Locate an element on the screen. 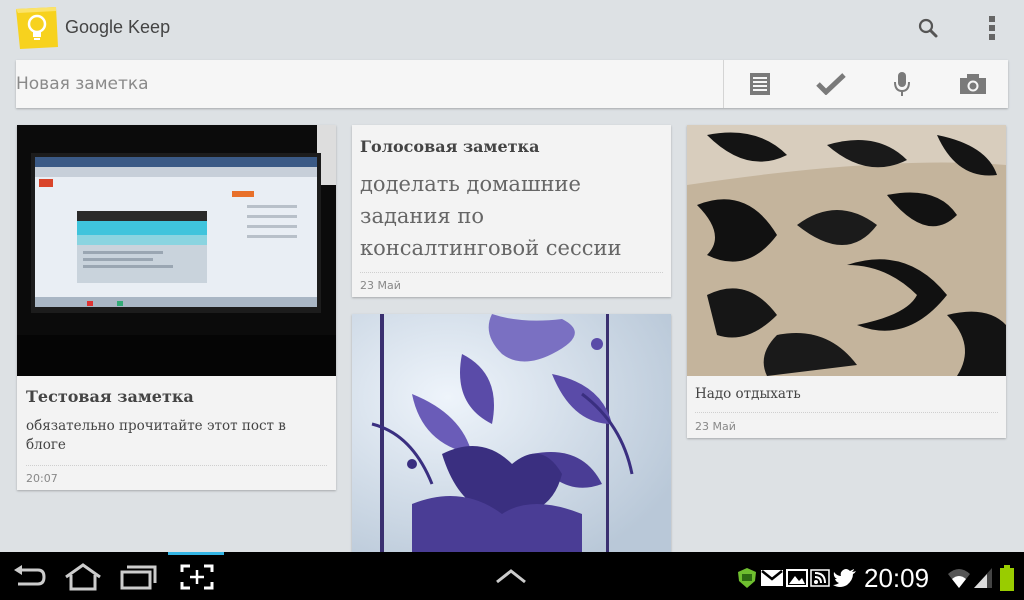 This screenshot has width=1024, height=600. app-drawer-button is located at coordinates (511, 576).